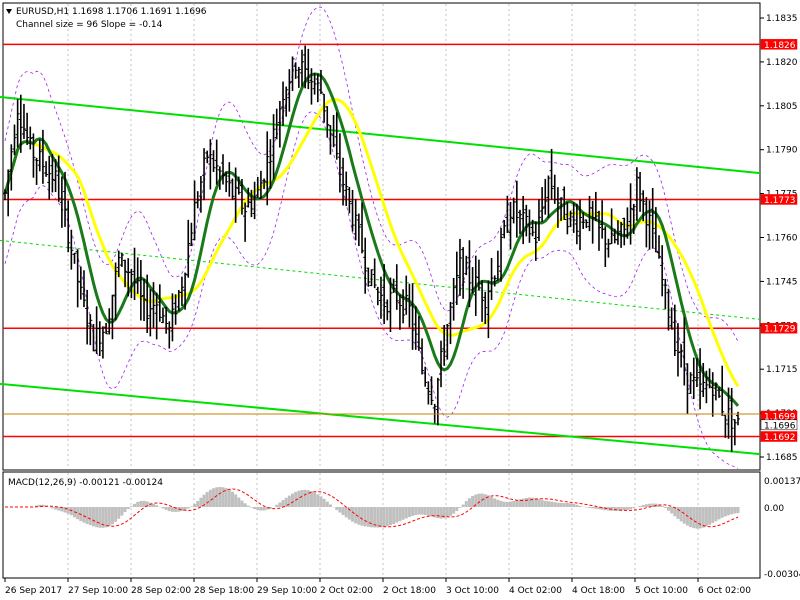 The width and height of the screenshot is (800, 600). I want to click on time-label: 26 Sep 2017, so click(33, 591).